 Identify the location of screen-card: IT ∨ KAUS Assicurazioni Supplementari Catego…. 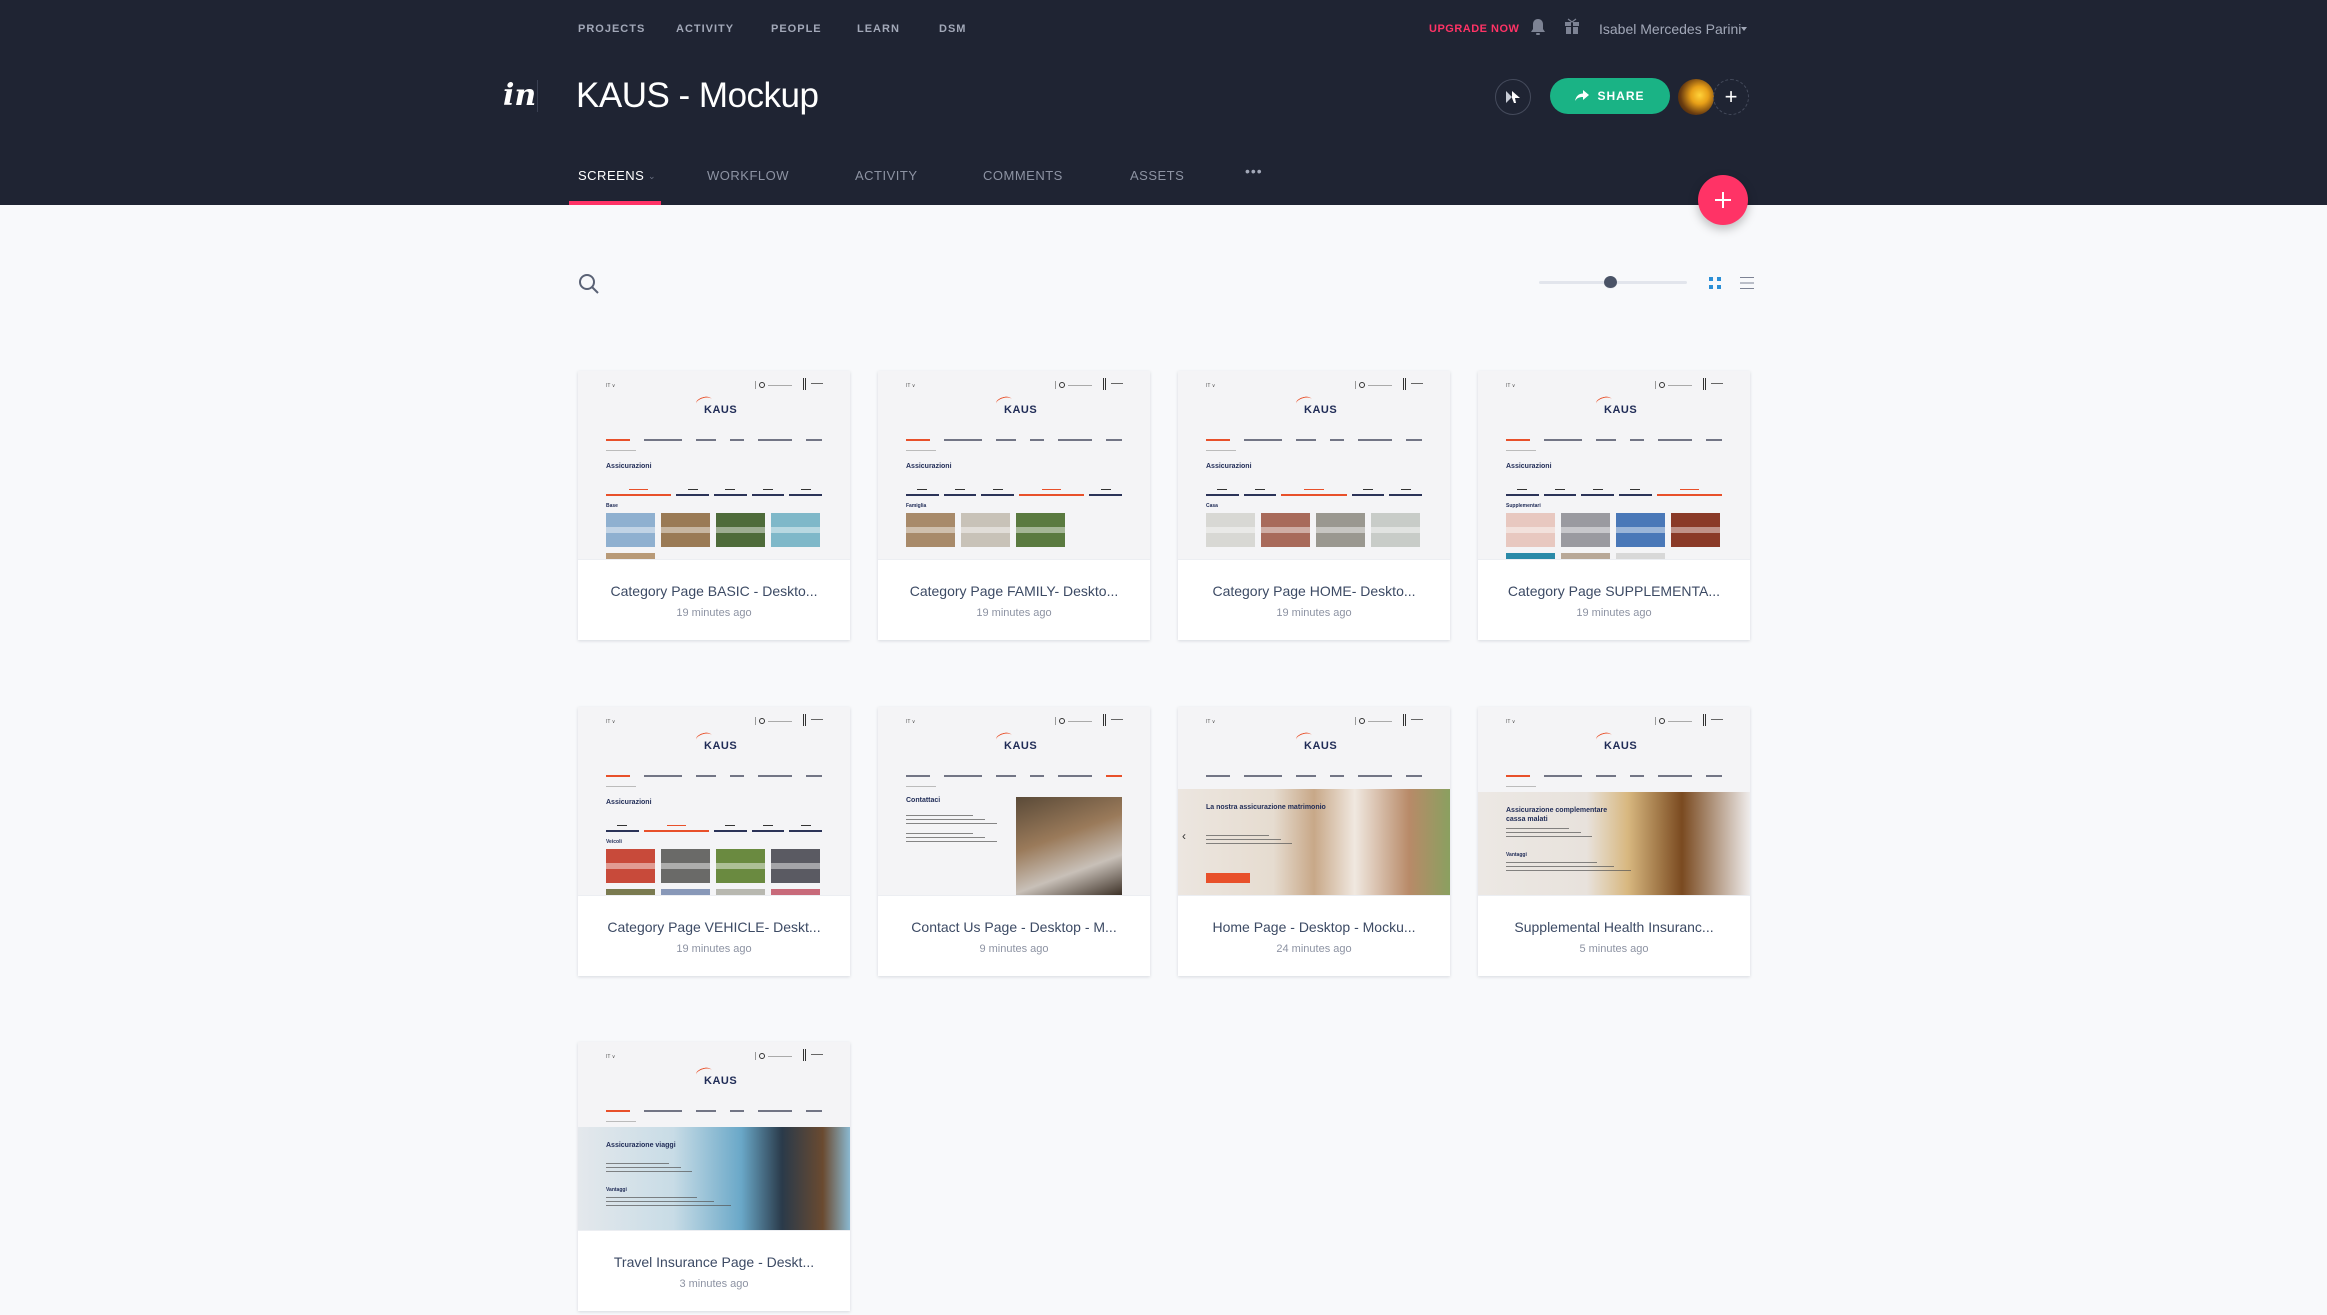
(1614, 505).